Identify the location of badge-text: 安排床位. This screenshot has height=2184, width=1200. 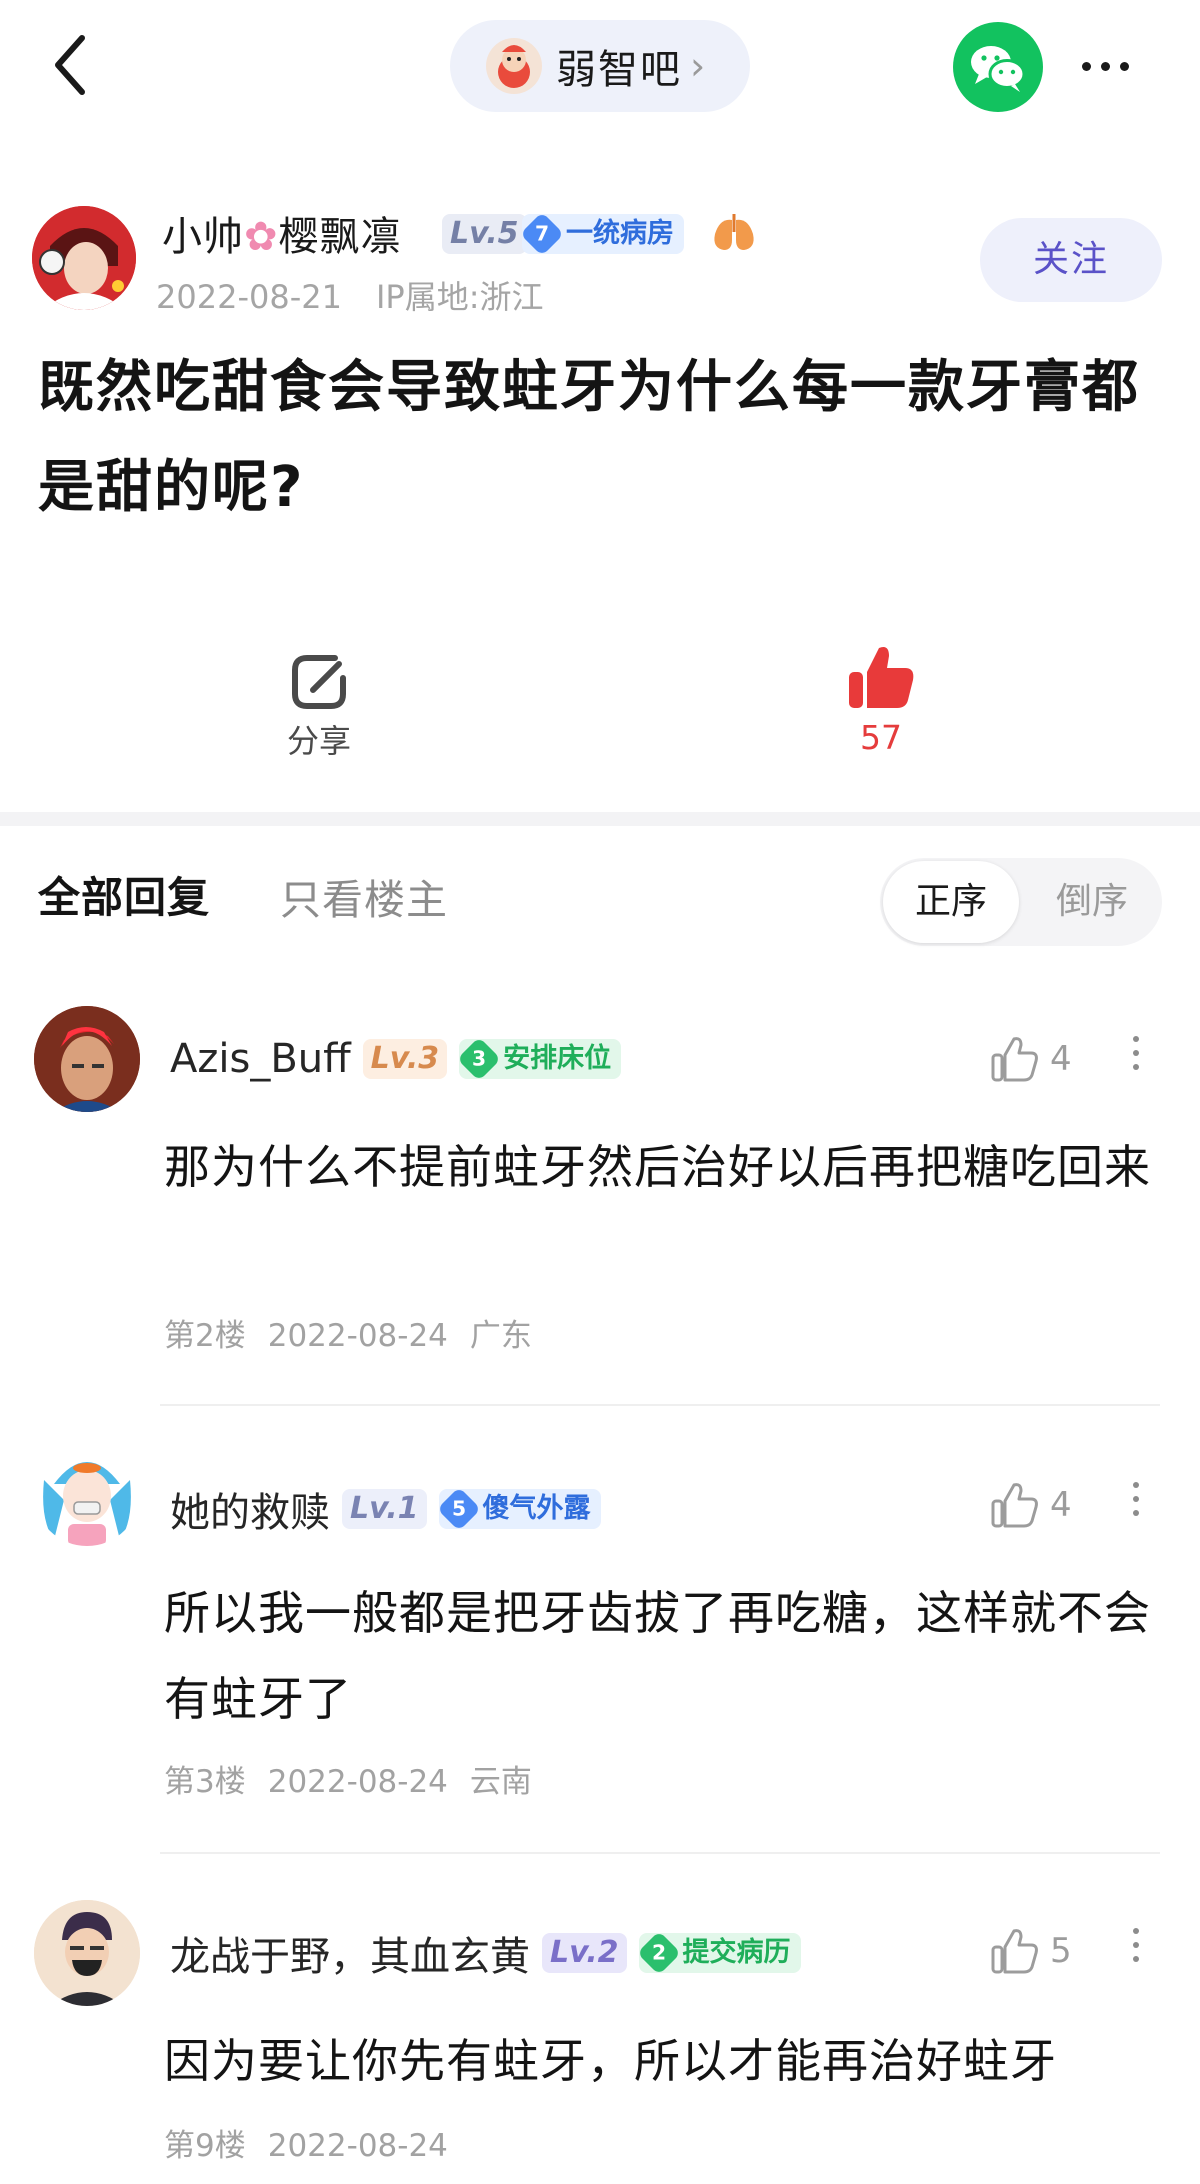
(557, 1058).